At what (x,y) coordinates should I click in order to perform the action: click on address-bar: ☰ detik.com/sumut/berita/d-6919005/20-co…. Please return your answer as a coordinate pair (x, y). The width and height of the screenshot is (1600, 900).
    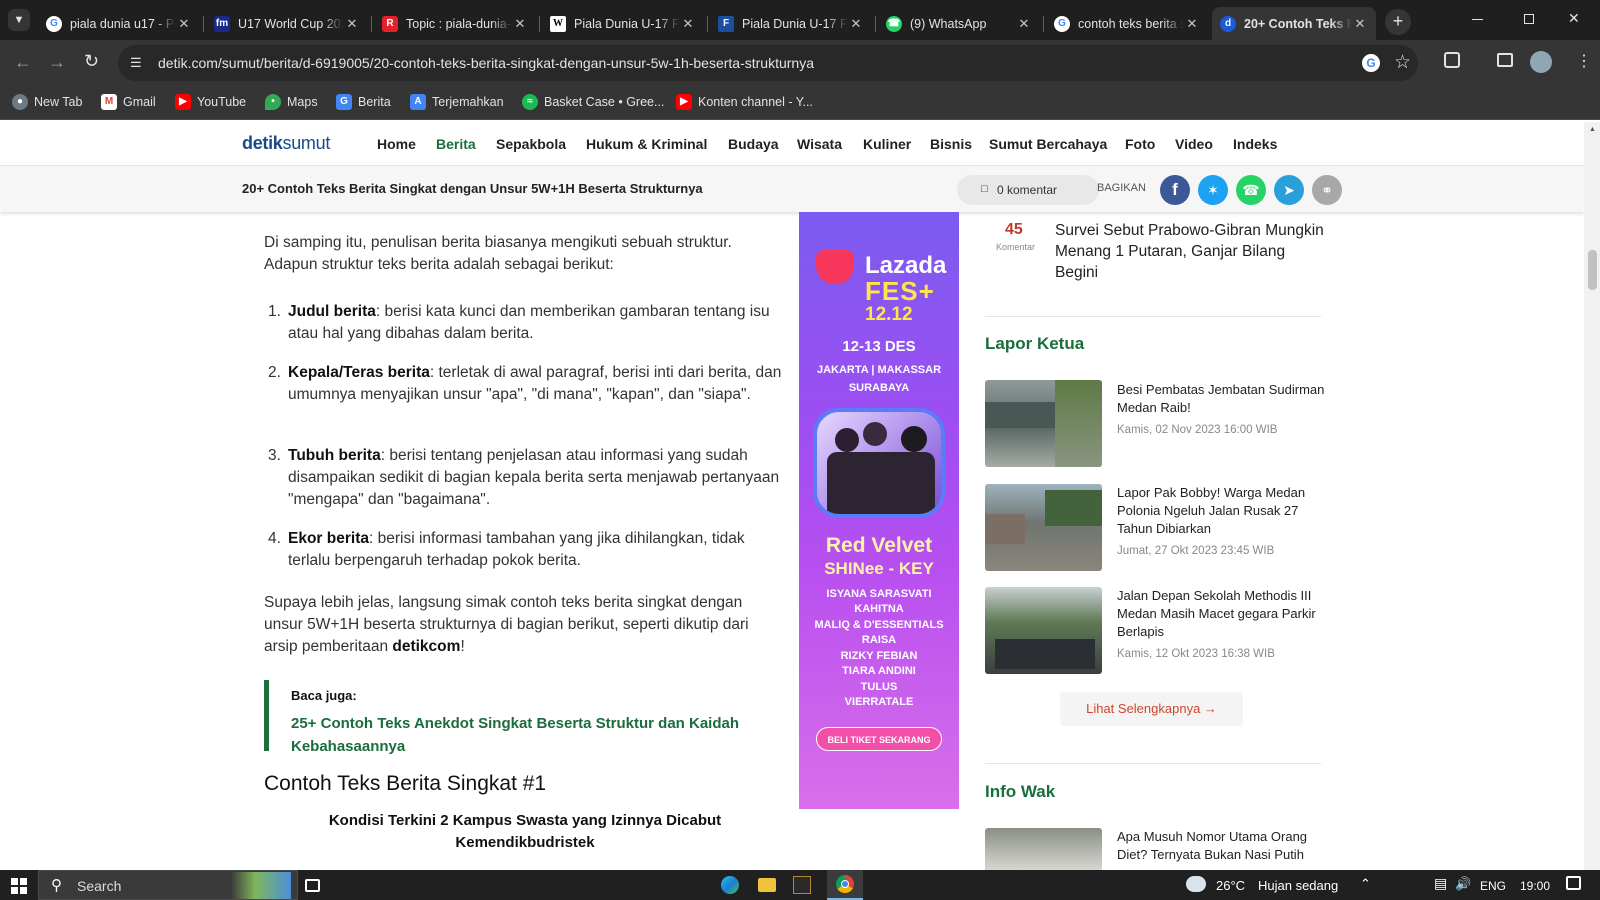
    Looking at the image, I should click on (768, 63).